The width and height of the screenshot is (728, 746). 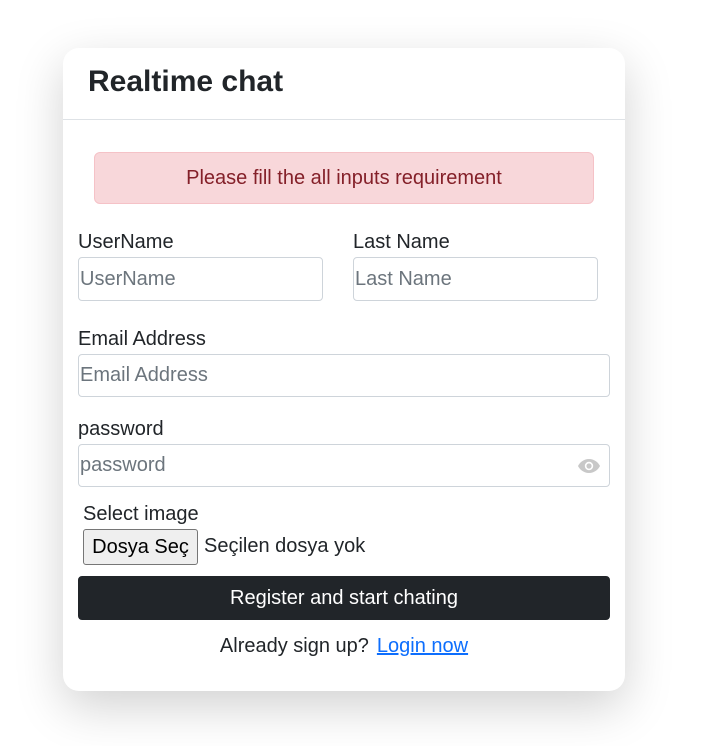 I want to click on email-input, so click(x=344, y=375).